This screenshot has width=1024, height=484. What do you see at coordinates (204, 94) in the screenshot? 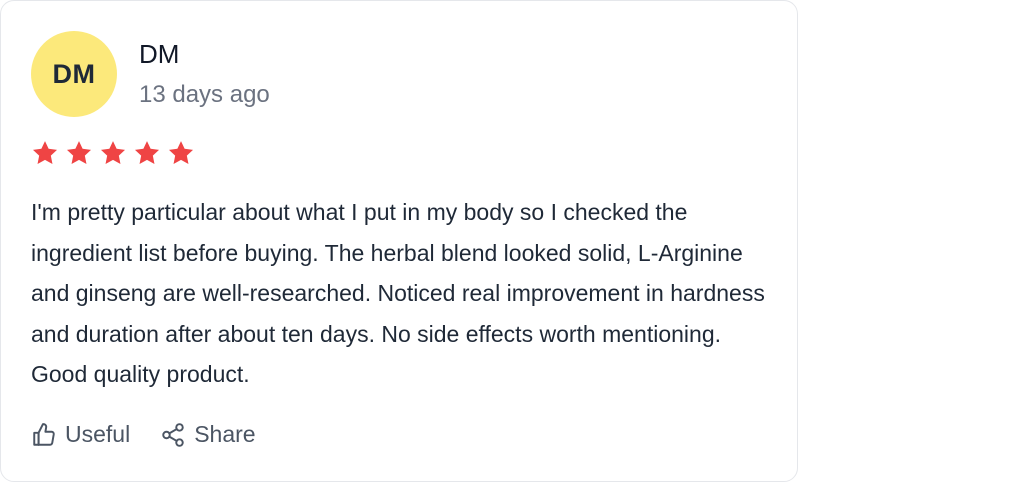
I see `review-date: 13 days ago` at bounding box center [204, 94].